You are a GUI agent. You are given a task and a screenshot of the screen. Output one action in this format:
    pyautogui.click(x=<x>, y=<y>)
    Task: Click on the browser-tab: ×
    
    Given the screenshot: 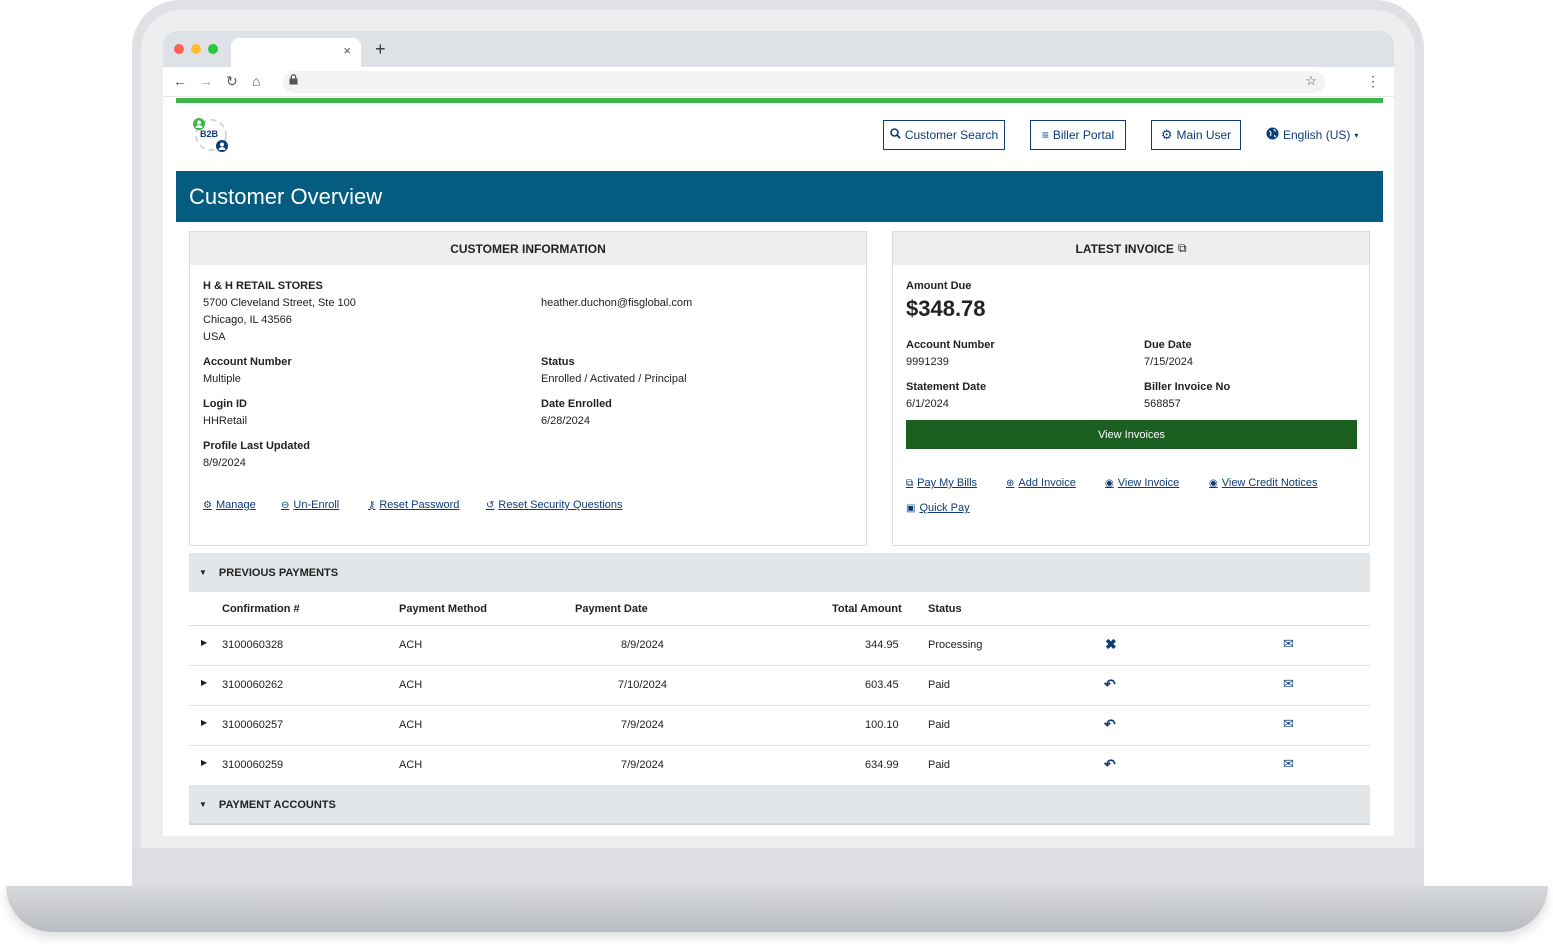 What is the action you would take?
    pyautogui.click(x=296, y=52)
    